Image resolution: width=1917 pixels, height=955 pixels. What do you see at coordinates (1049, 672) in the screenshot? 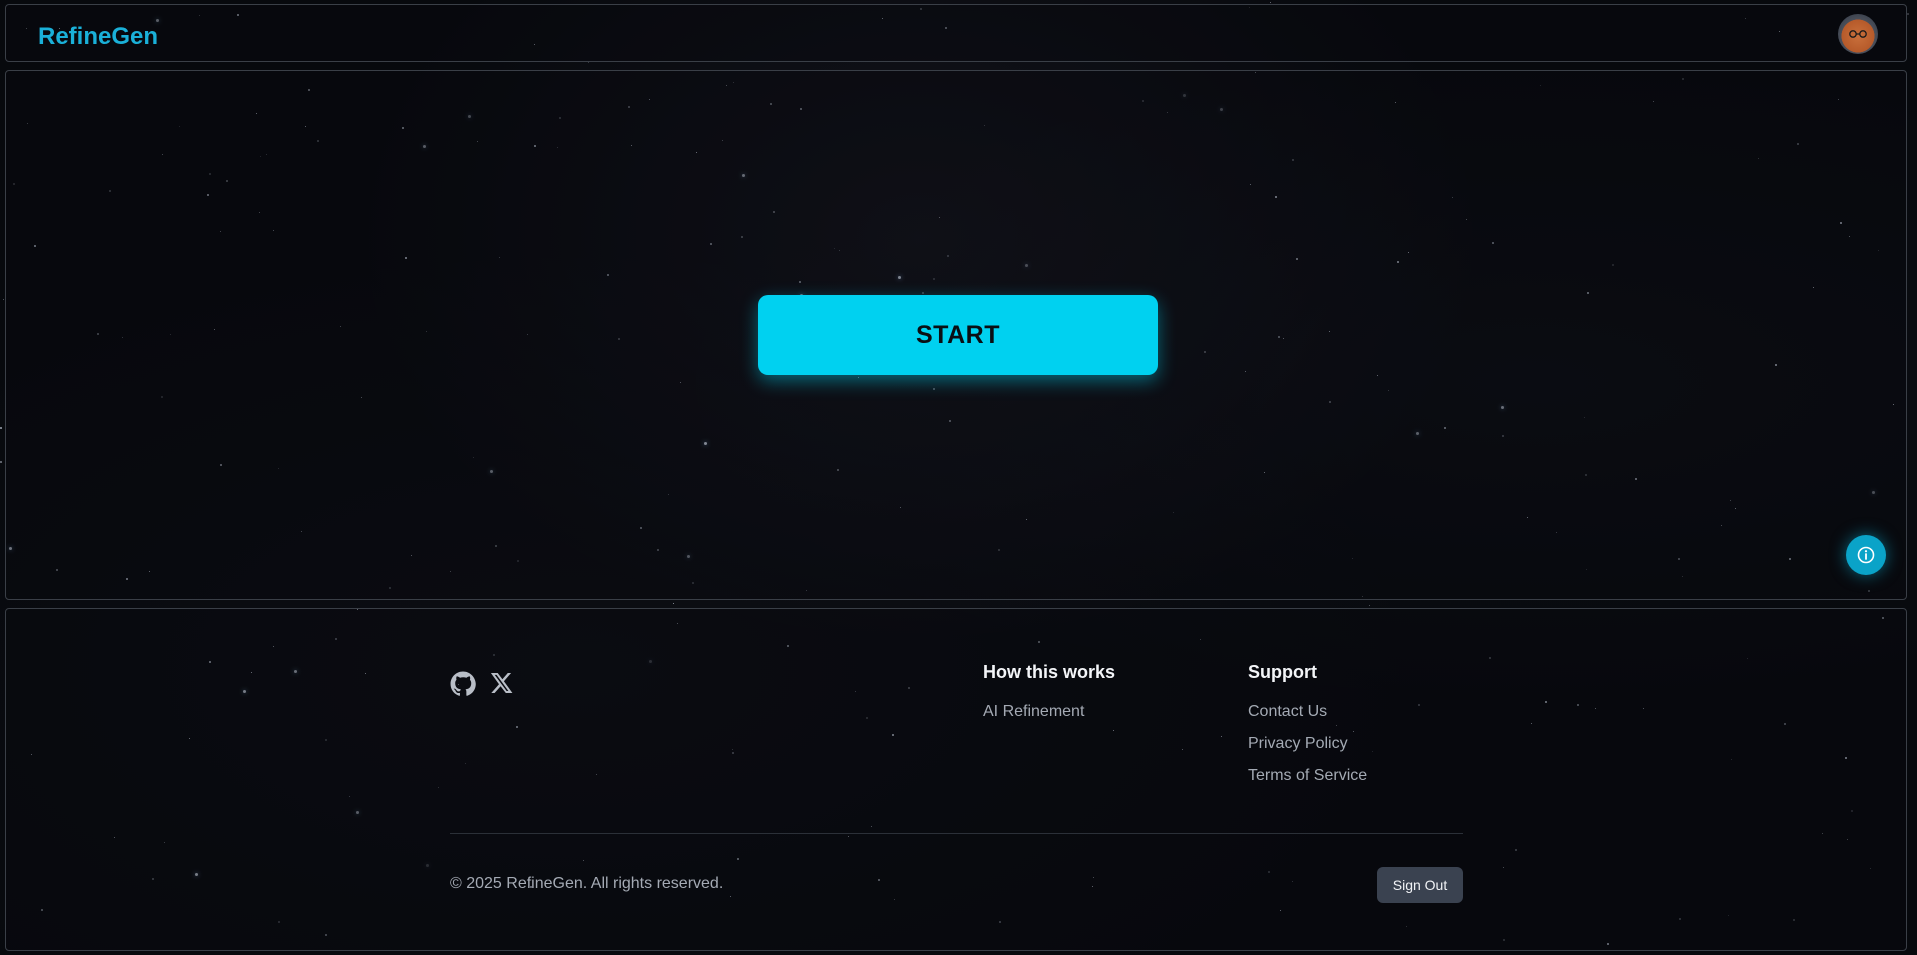
I see `how-this-works-title: How this works` at bounding box center [1049, 672].